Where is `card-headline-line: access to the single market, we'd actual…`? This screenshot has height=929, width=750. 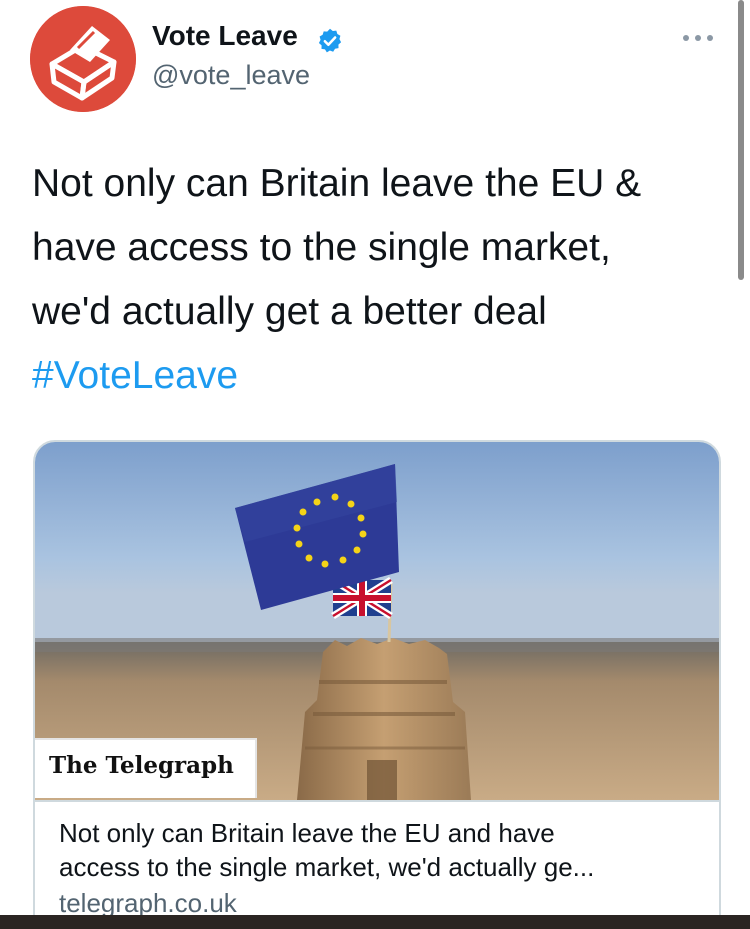 card-headline-line: access to the single market, we'd actual… is located at coordinates (327, 867).